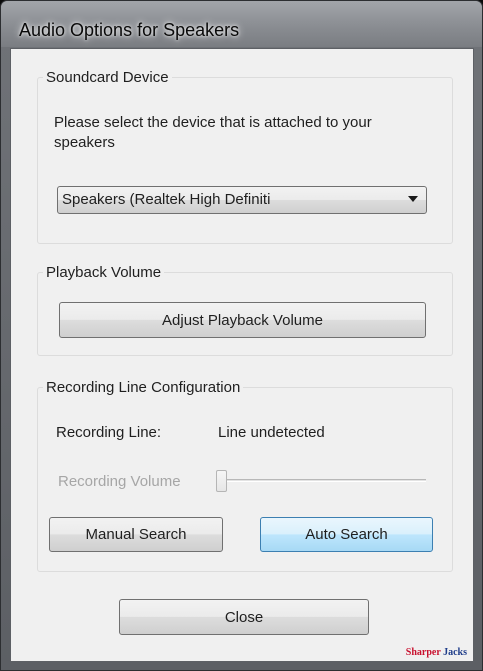  What do you see at coordinates (119, 481) in the screenshot?
I see `recording-volume-label: Recording Volume` at bounding box center [119, 481].